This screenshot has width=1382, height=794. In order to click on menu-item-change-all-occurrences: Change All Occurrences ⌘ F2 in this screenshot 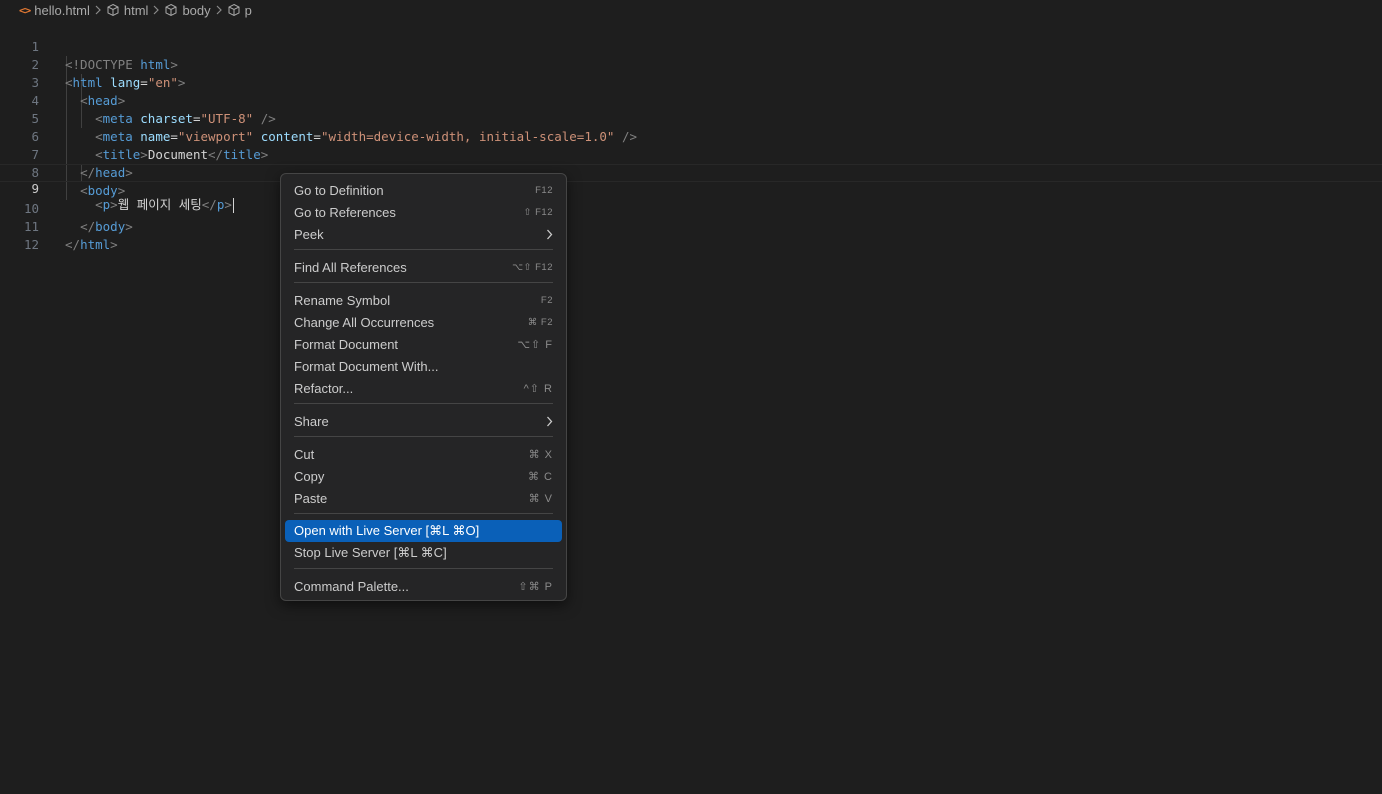, I will do `click(423, 322)`.